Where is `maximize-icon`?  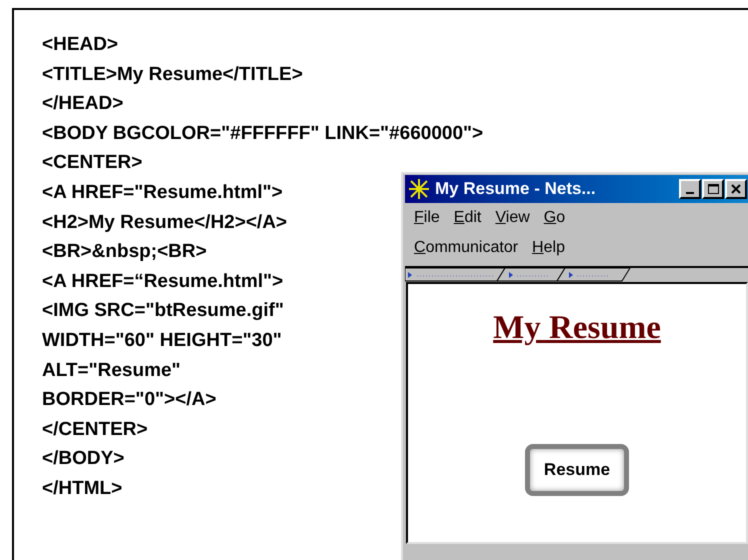
maximize-icon is located at coordinates (713, 189).